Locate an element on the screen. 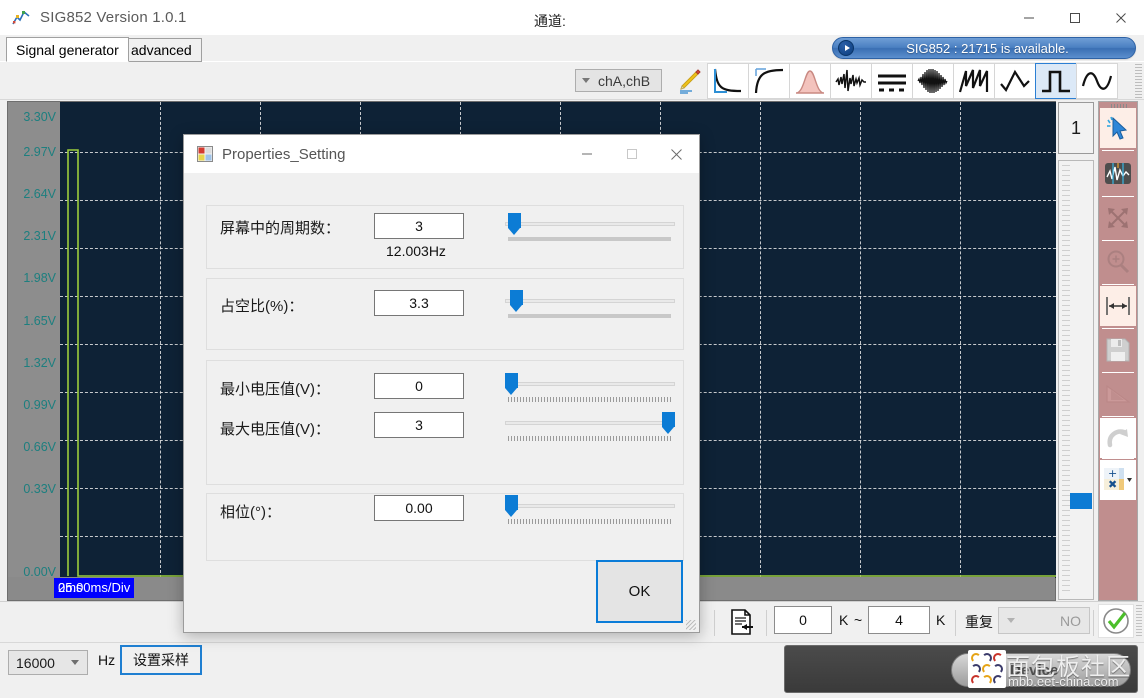 This screenshot has width=1144, height=698. hz-unit-label: Hz is located at coordinates (107, 660).